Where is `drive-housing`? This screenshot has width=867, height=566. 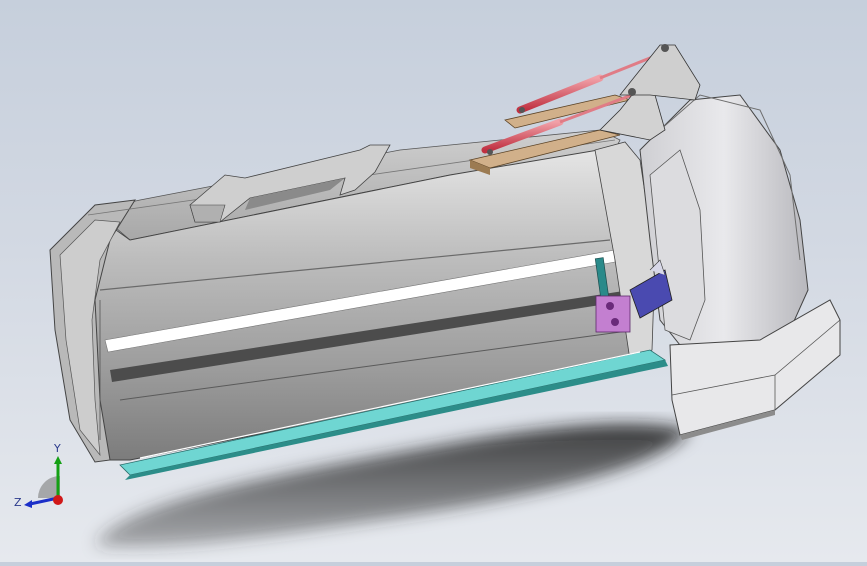 drive-housing is located at coordinates (740, 267).